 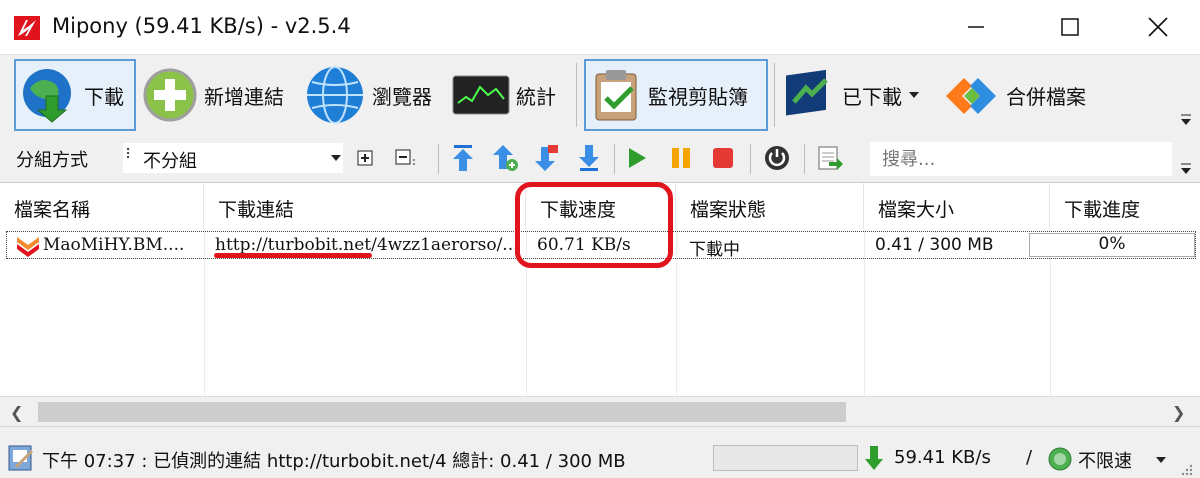 What do you see at coordinates (616, 95) in the screenshot?
I see `clipboard-check-icon` at bounding box center [616, 95].